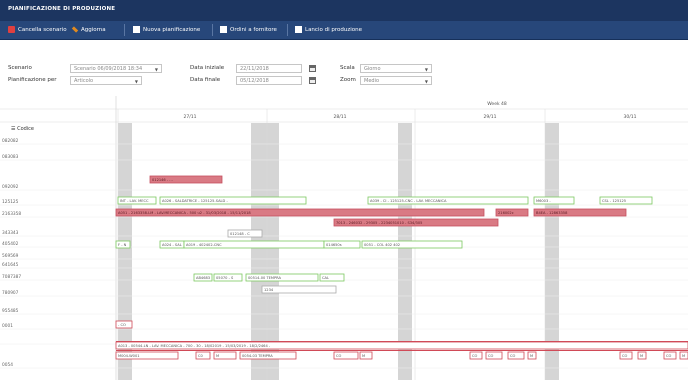 This screenshot has width=688, height=382. I want to click on data-iniziale-field: 22/11/2018, so click(269, 68).